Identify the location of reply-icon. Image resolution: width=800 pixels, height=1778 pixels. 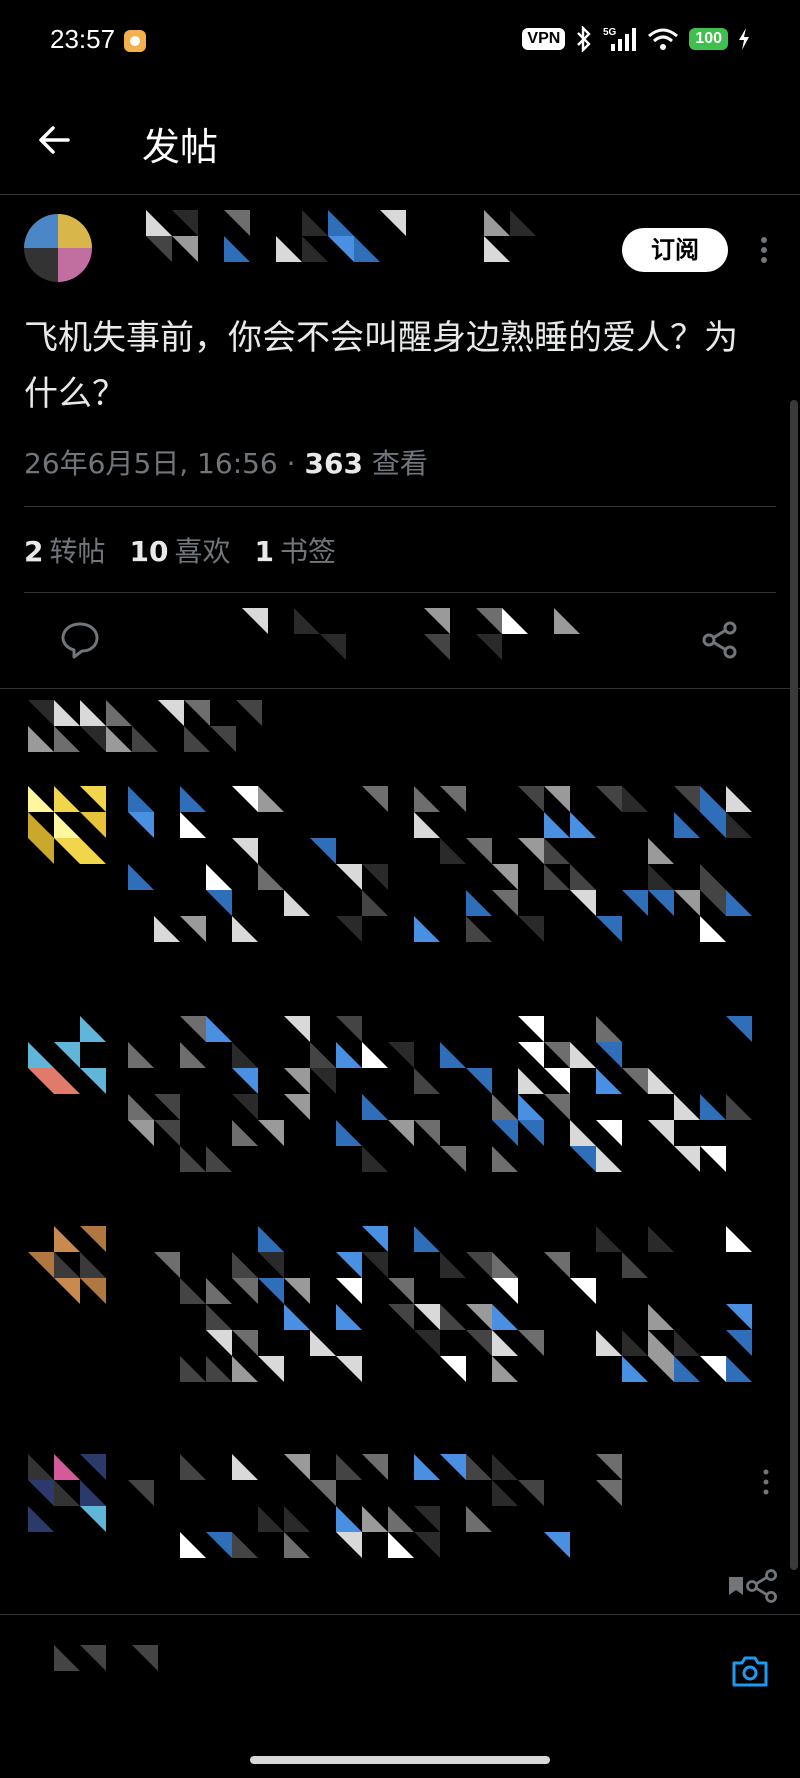
(80, 640).